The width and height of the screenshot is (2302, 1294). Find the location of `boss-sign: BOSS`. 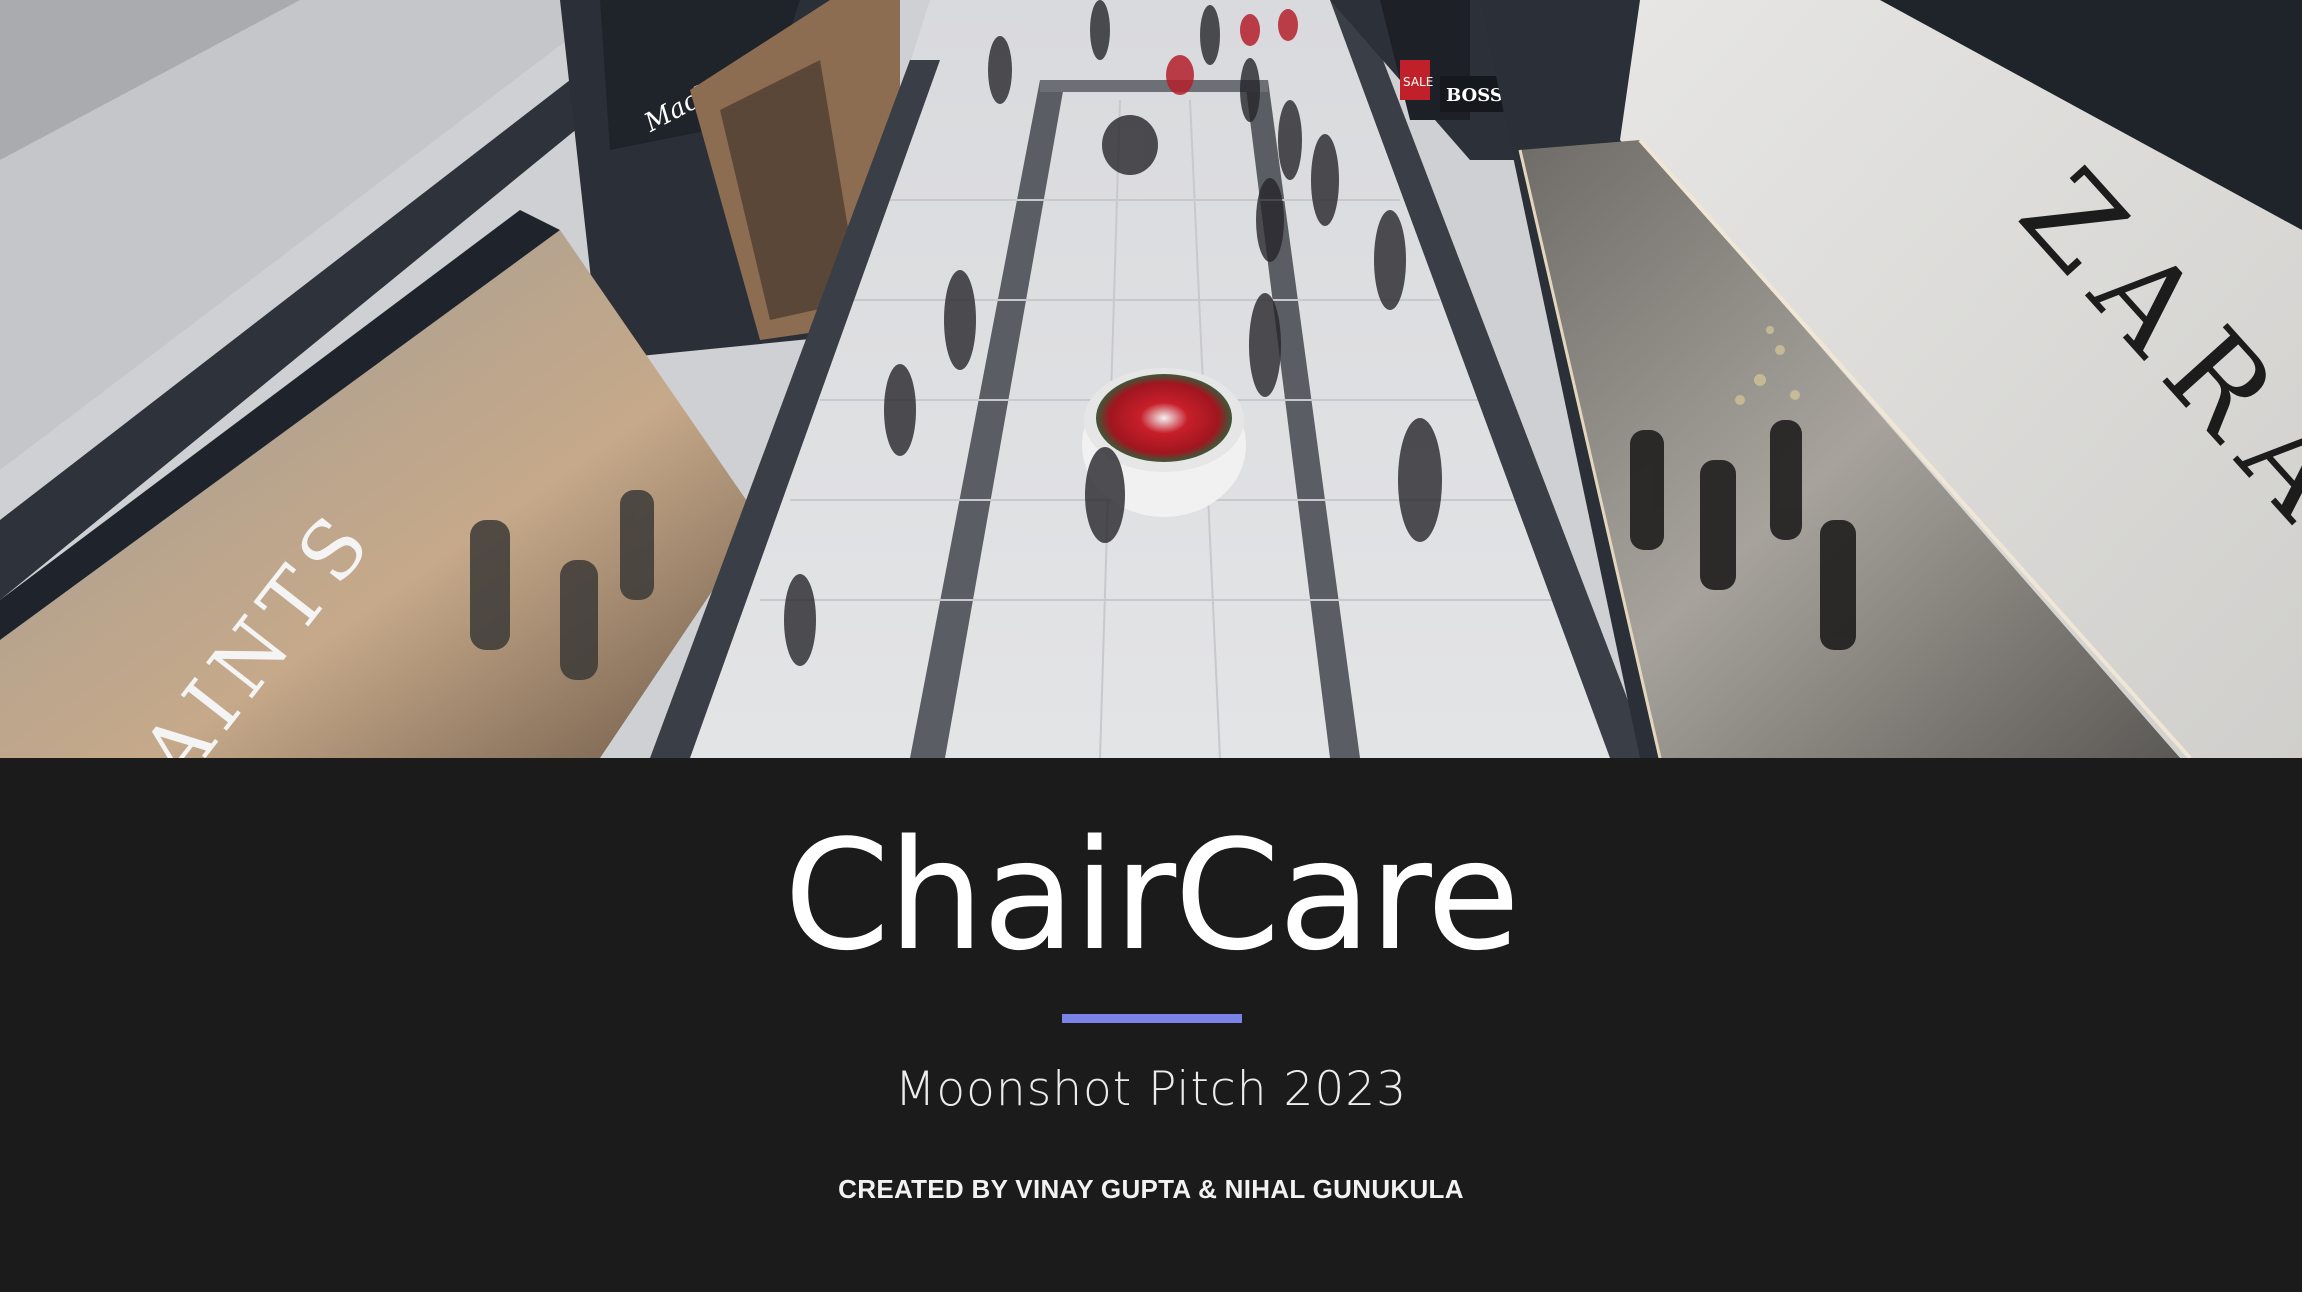

boss-sign: BOSS is located at coordinates (1474, 95).